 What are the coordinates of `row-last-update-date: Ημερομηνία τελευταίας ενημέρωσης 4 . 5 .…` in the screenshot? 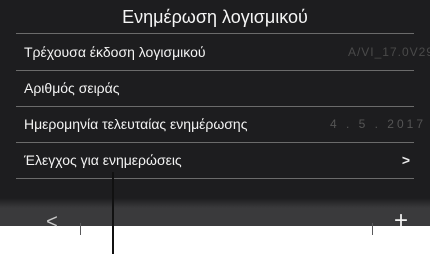 It's located at (215, 124).